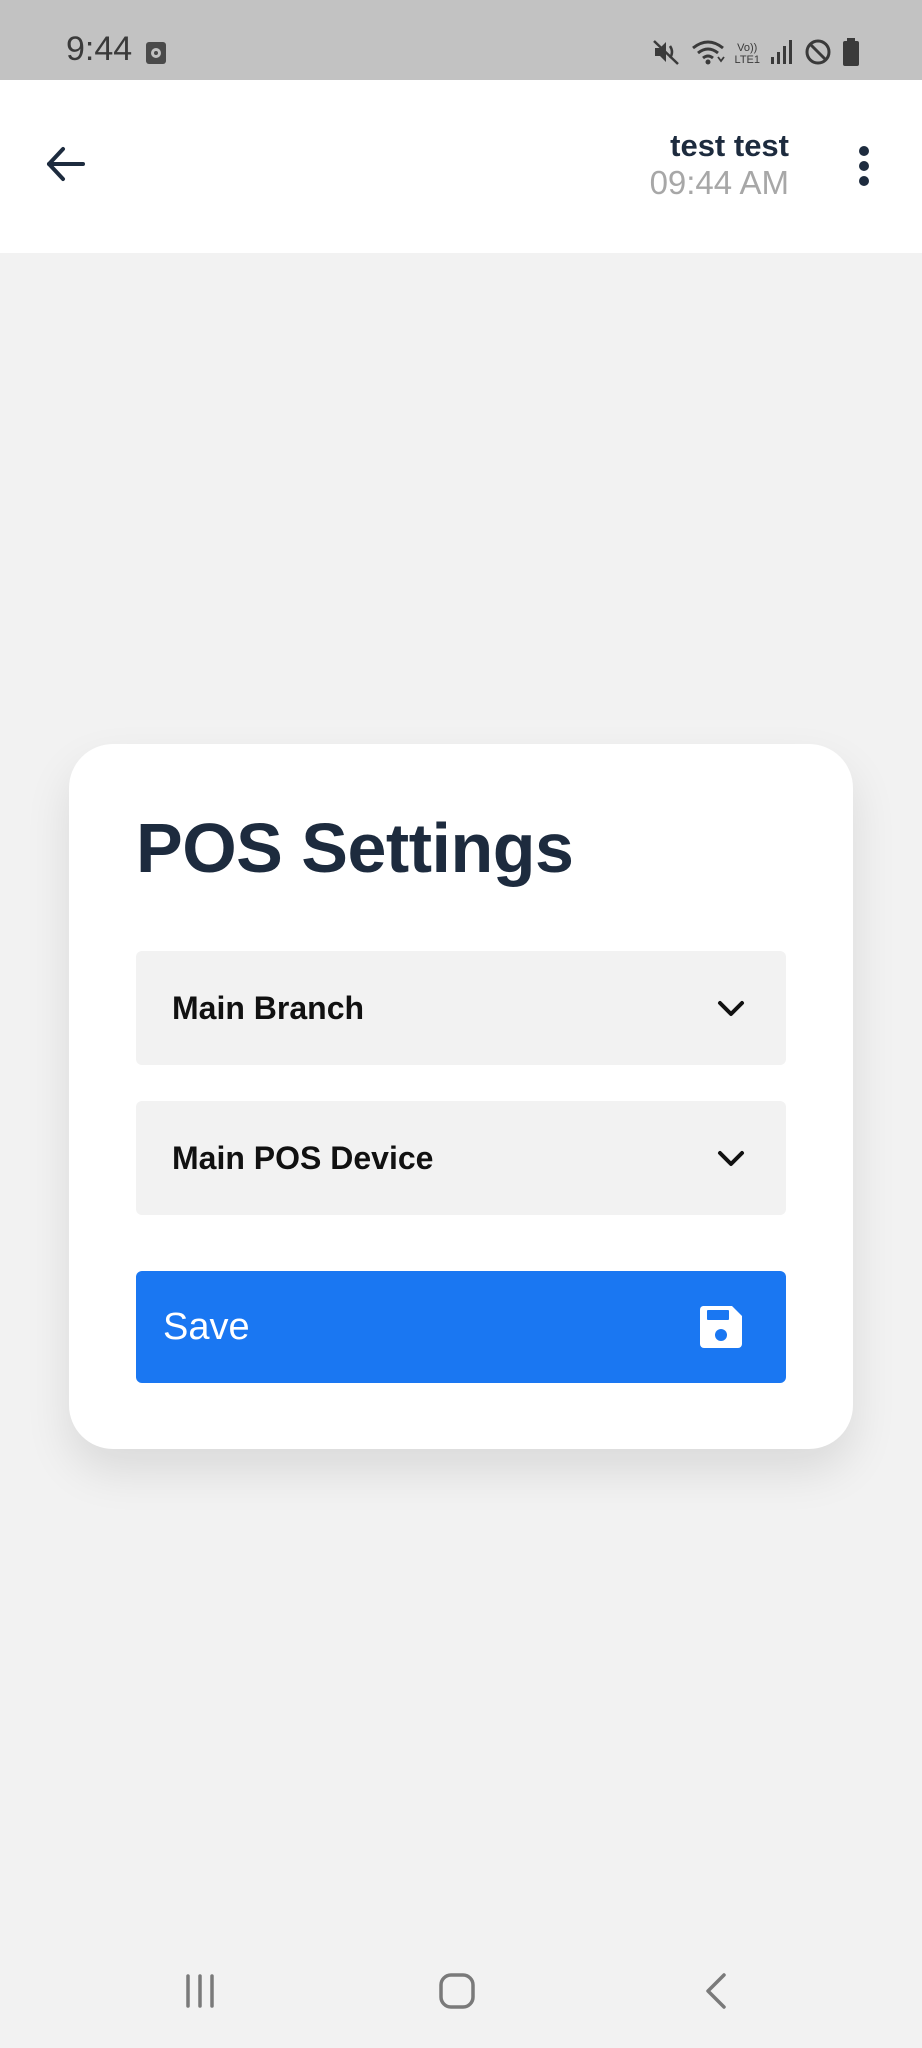 The image size is (922, 2048). What do you see at coordinates (818, 54) in the screenshot?
I see `do-not-disturb-icon` at bounding box center [818, 54].